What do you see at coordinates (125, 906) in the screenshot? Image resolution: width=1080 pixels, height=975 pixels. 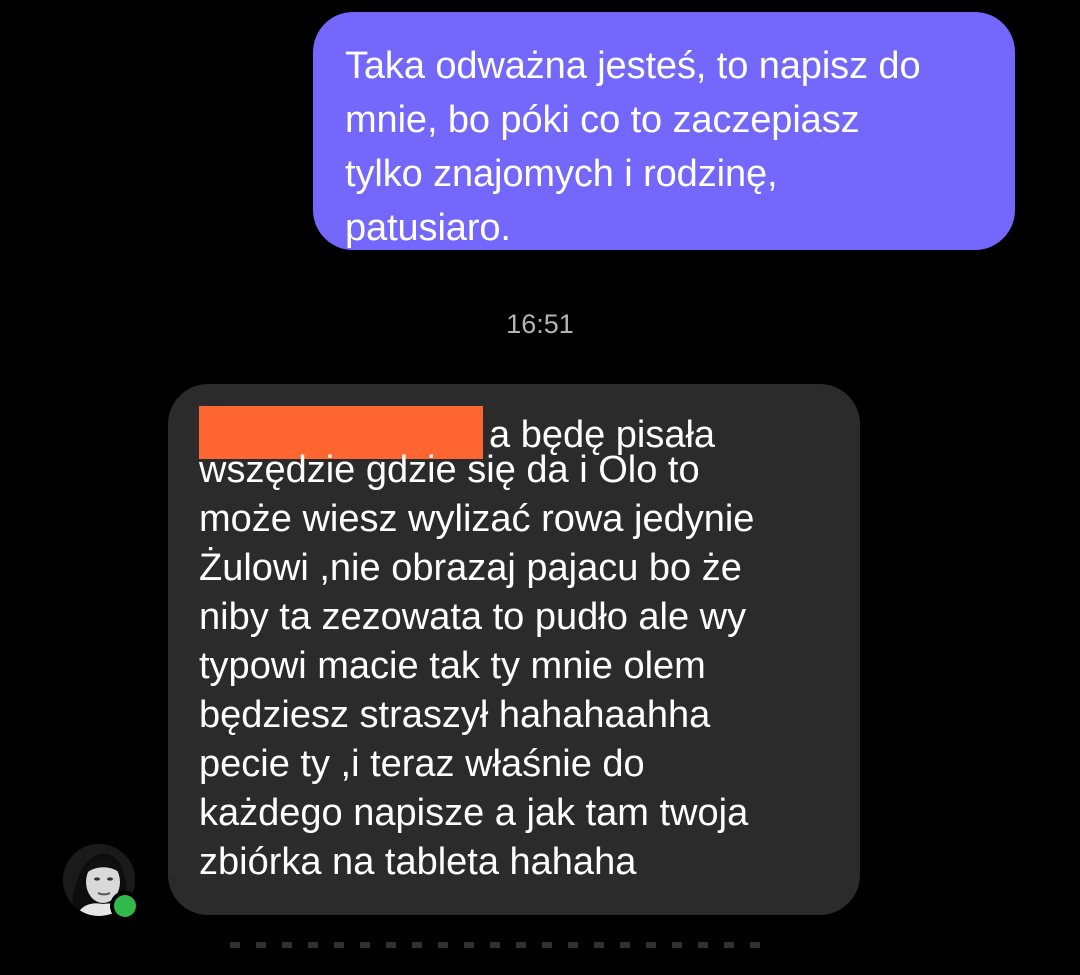 I see `online-status-icon` at bounding box center [125, 906].